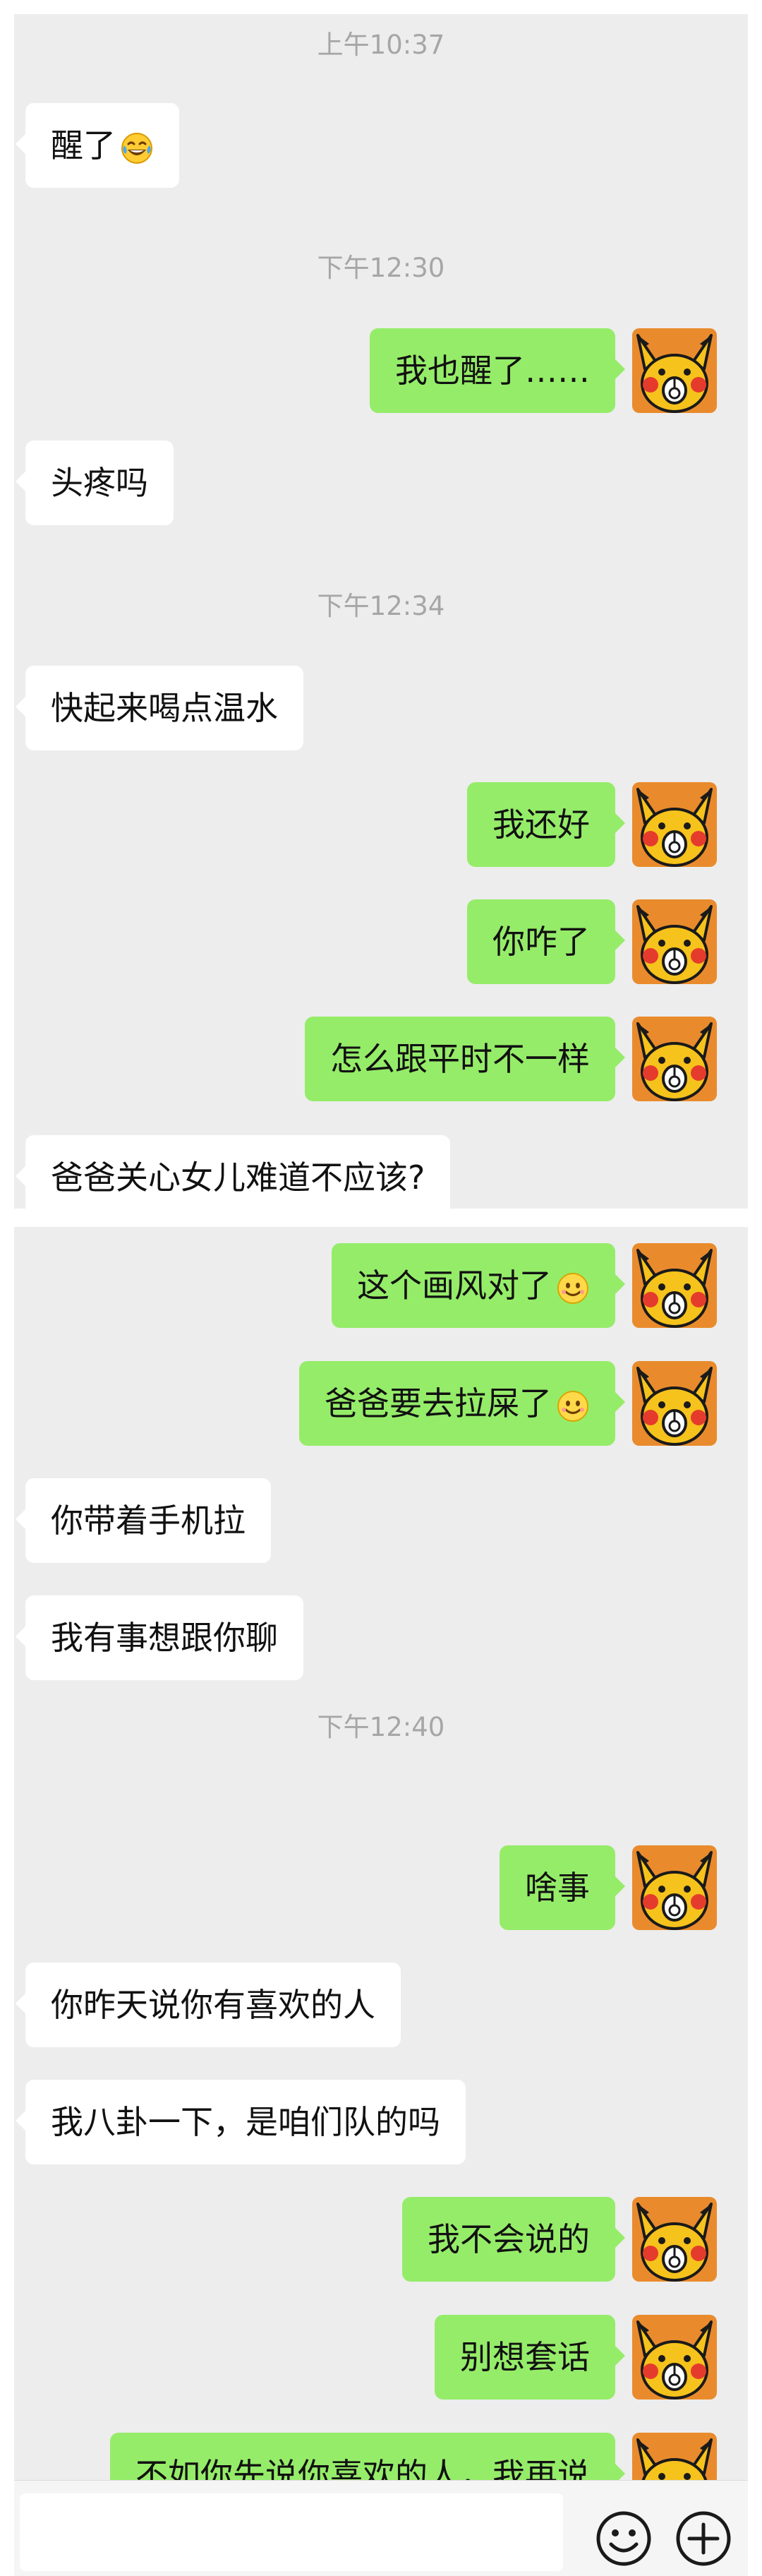 This screenshot has width=762, height=2576. Describe the element at coordinates (148, 1521) in the screenshot. I see `message-text: 你带着手机拉` at that location.